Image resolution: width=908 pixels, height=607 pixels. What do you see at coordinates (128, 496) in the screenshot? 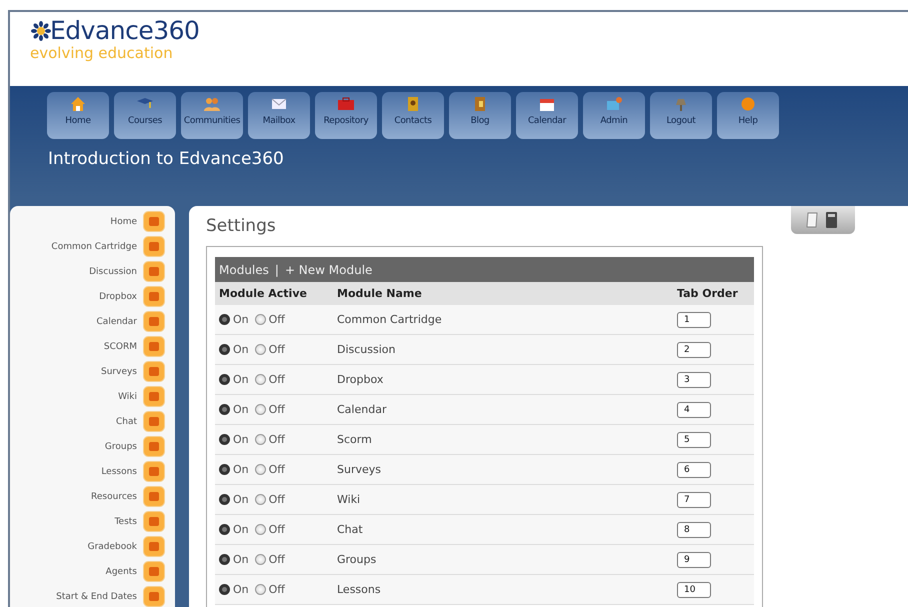
I see `sidebar-item: Resources` at bounding box center [128, 496].